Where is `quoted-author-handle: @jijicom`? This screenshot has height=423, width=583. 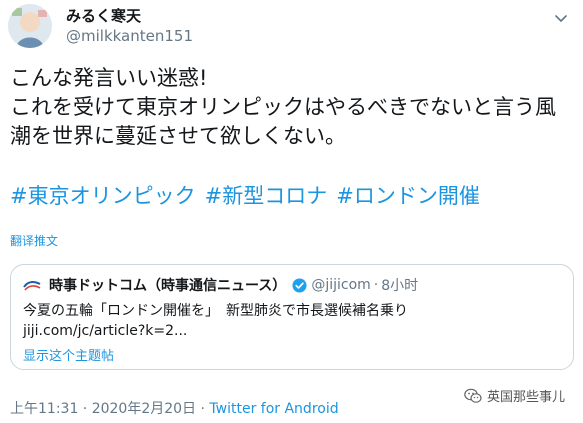 quoted-author-handle: @jijicom is located at coordinates (340, 285).